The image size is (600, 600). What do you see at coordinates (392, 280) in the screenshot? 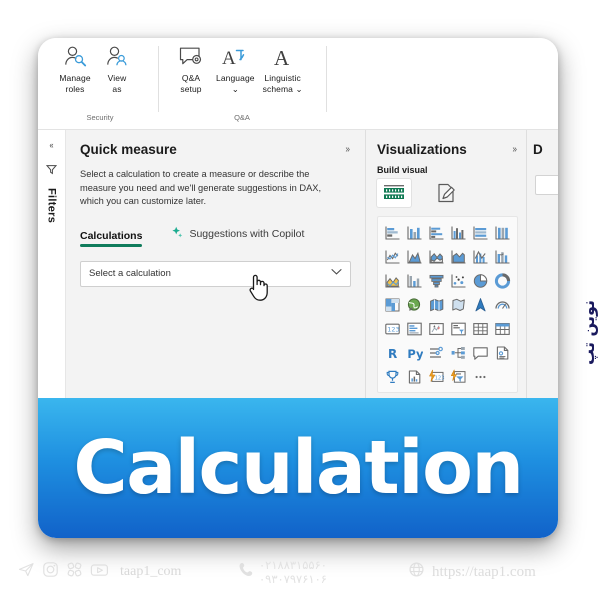
I see `visual-icon-waterfall-chart` at bounding box center [392, 280].